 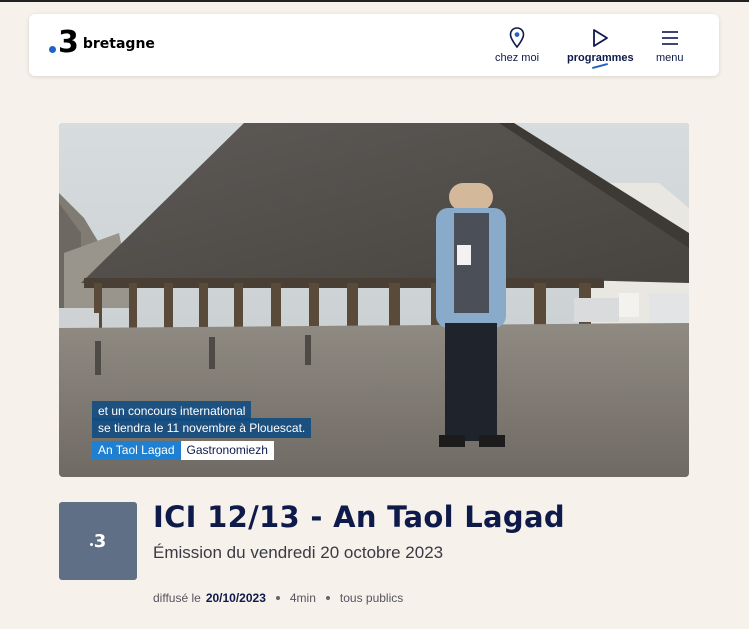 I want to click on nav-programmes-label: programmes, so click(x=600, y=58).